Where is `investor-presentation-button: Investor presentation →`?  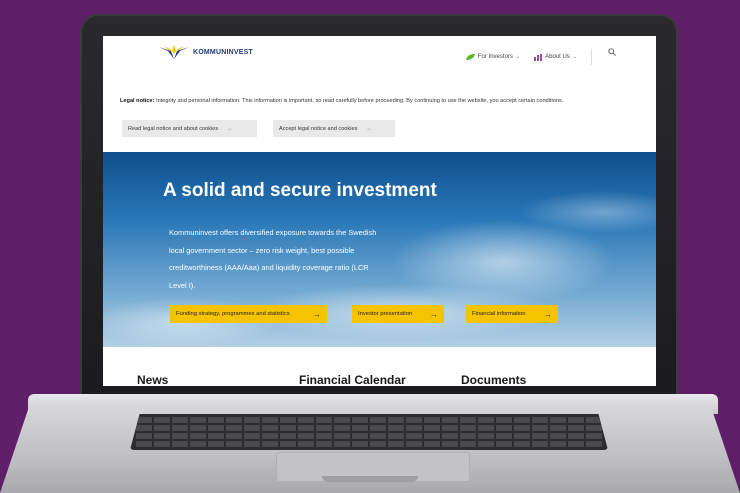 investor-presentation-button: Investor presentation → is located at coordinates (398, 314).